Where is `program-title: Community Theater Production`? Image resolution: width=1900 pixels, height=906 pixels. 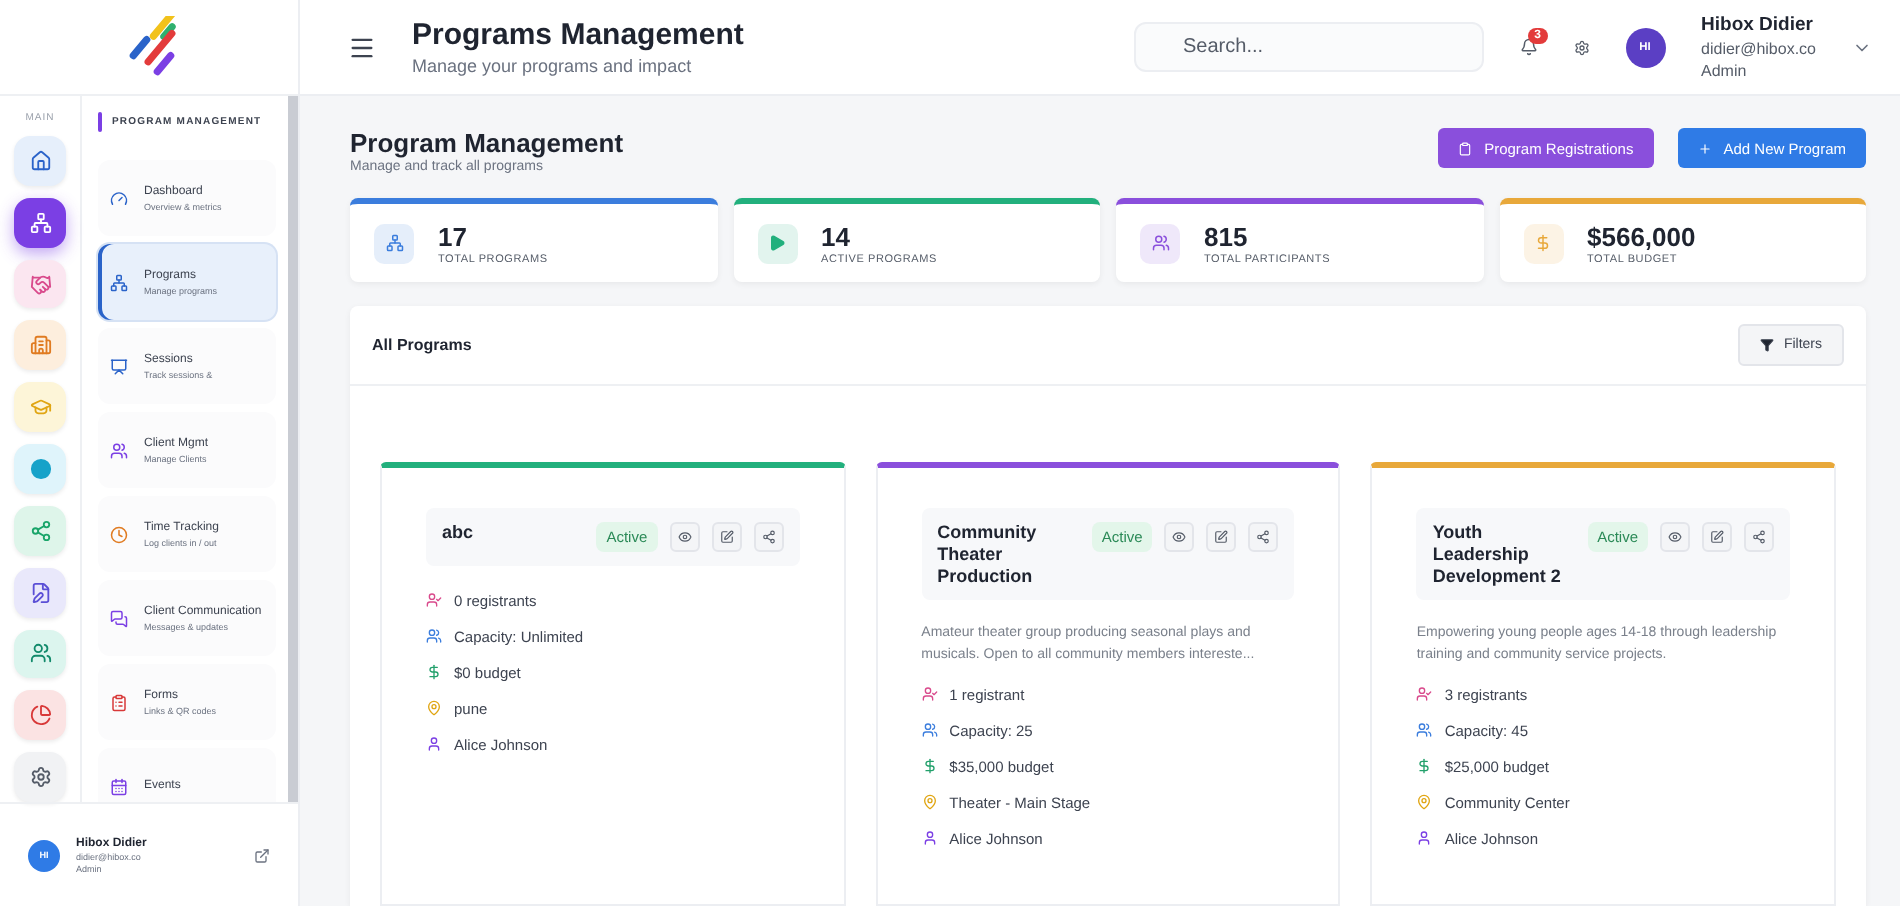
program-title: Community Theater Production is located at coordinates (988, 554).